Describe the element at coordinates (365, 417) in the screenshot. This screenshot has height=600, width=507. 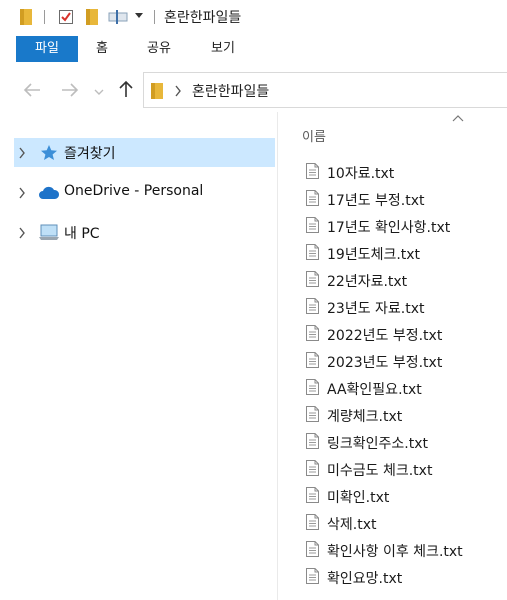
I see `file-name: 계량체크.txt` at that location.